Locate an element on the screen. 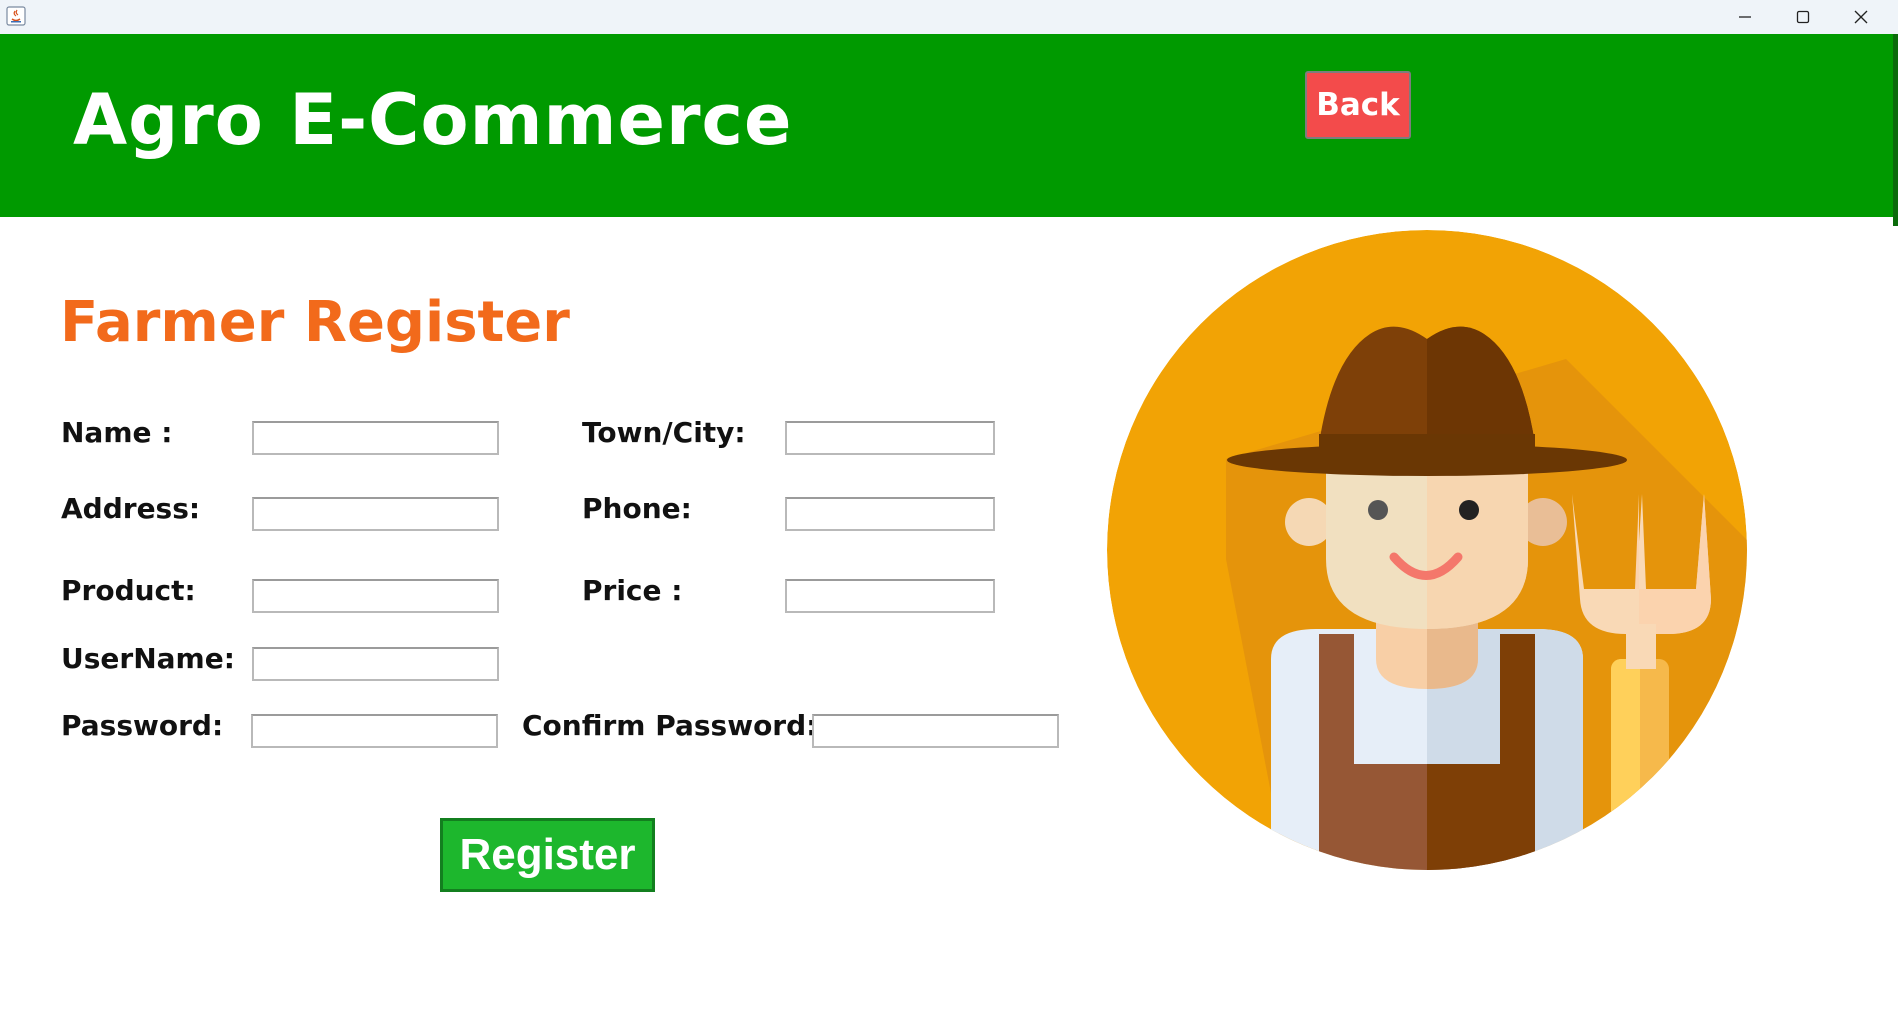  page-title: Farmer Register is located at coordinates (315, 322).